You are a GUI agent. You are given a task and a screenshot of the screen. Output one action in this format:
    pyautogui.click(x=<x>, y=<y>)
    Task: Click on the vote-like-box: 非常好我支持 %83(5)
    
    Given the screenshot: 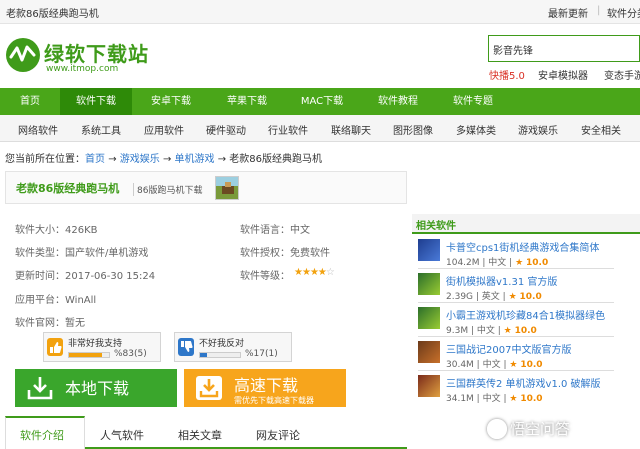 What is the action you would take?
    pyautogui.click(x=102, y=347)
    